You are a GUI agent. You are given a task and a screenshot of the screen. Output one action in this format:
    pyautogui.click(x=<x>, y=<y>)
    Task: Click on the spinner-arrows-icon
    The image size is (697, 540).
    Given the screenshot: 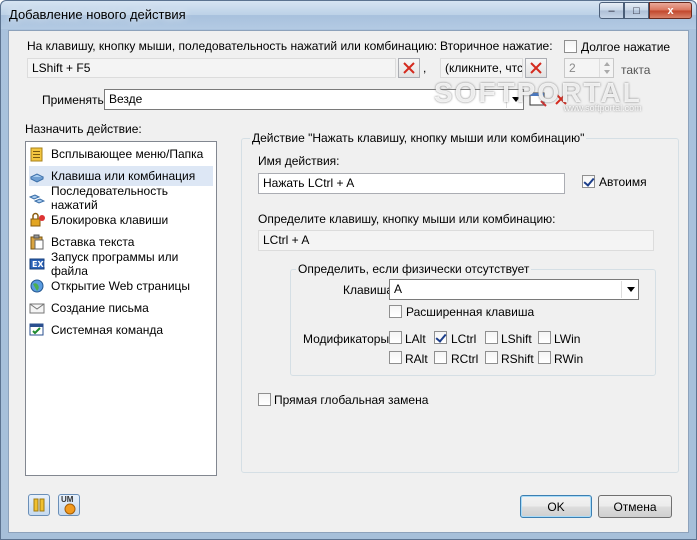 What is the action you would take?
    pyautogui.click(x=606, y=68)
    